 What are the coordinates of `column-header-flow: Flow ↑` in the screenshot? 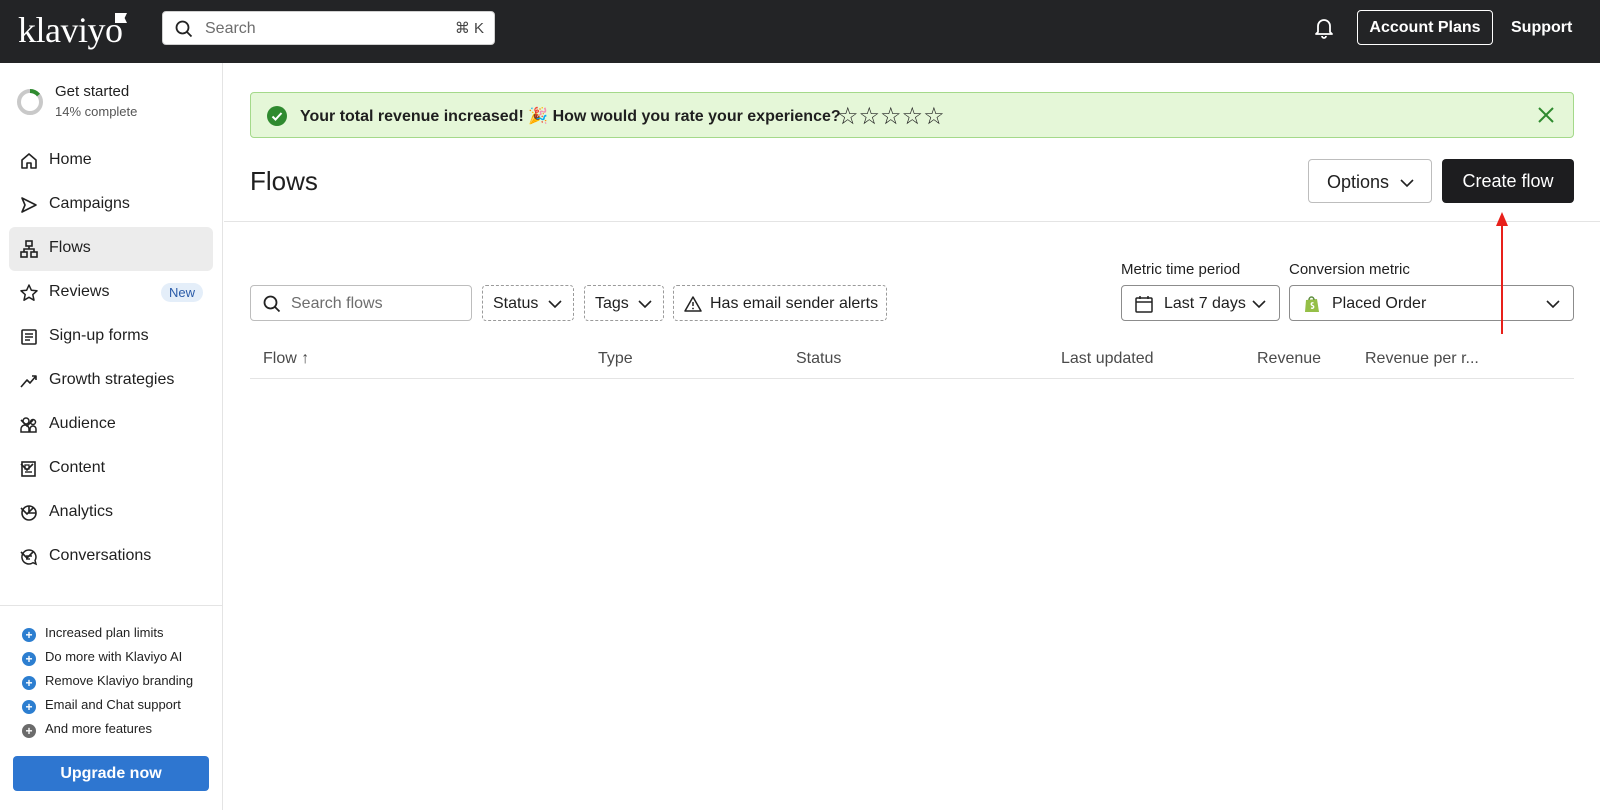 It's located at (286, 359).